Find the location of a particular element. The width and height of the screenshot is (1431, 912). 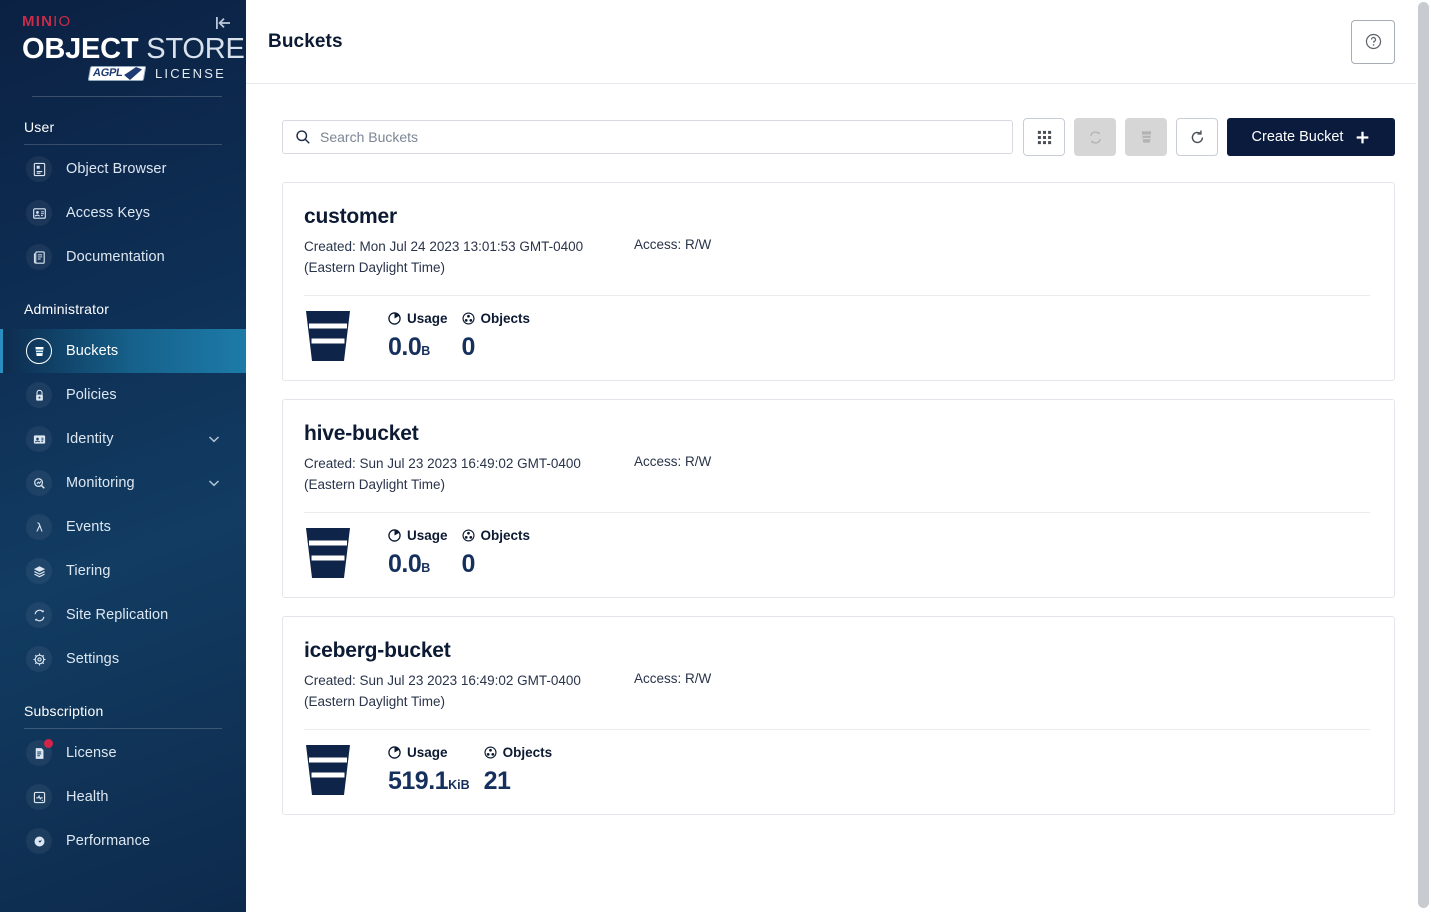

collapse-sidebar-button is located at coordinates (224, 23).